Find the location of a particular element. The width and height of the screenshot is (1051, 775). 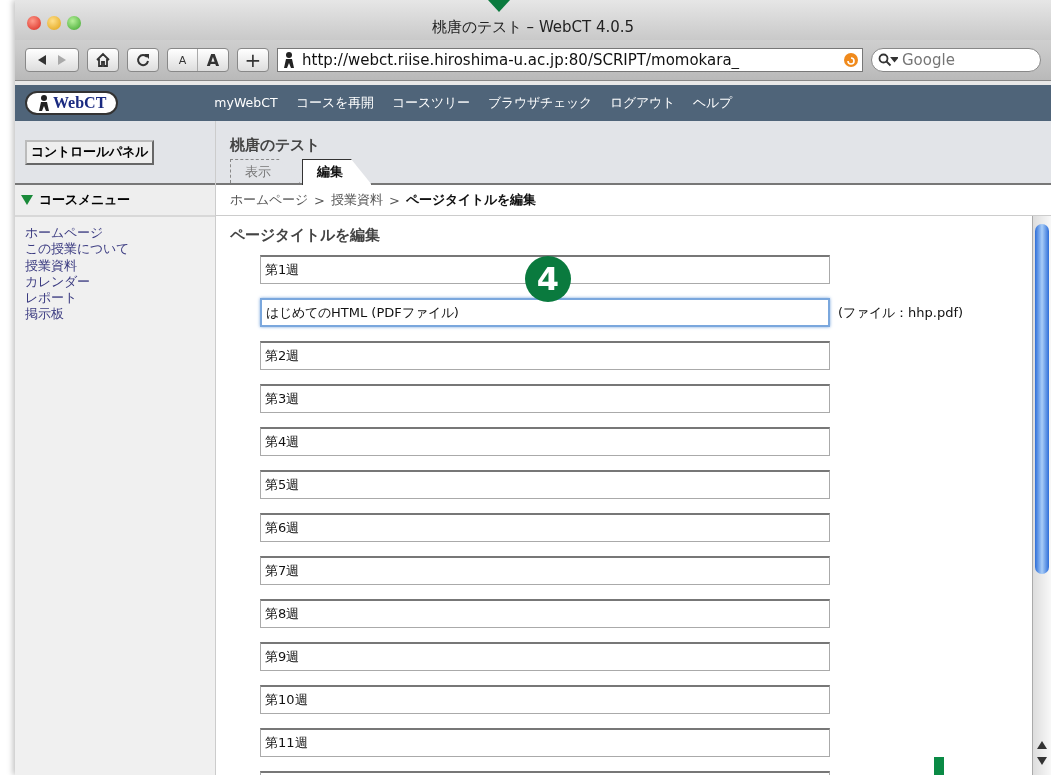

address-field: http://webct.riise.hiroshima-u.ac.jp:80/SCRIPT/momokara_ is located at coordinates (570, 60).